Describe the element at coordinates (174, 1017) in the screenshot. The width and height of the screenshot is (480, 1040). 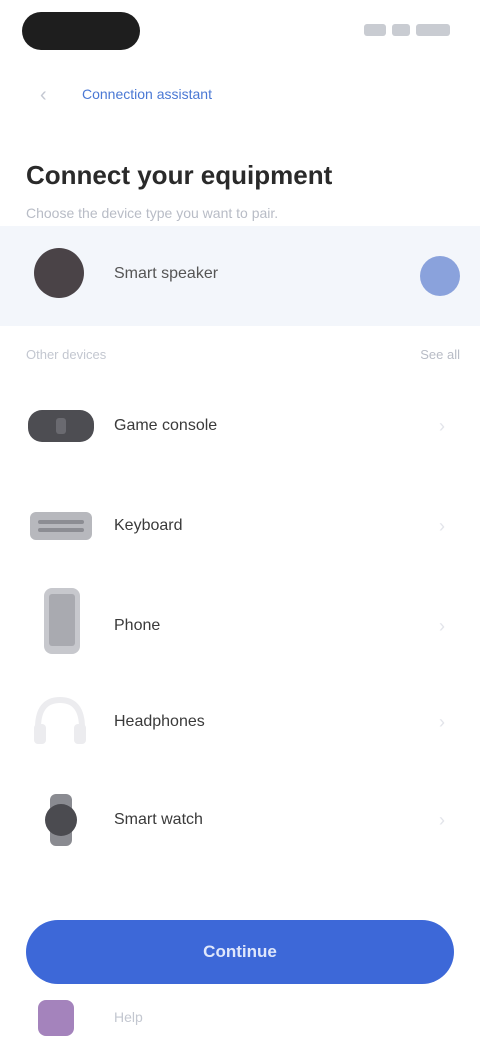
I see `help-label: Help` at that location.